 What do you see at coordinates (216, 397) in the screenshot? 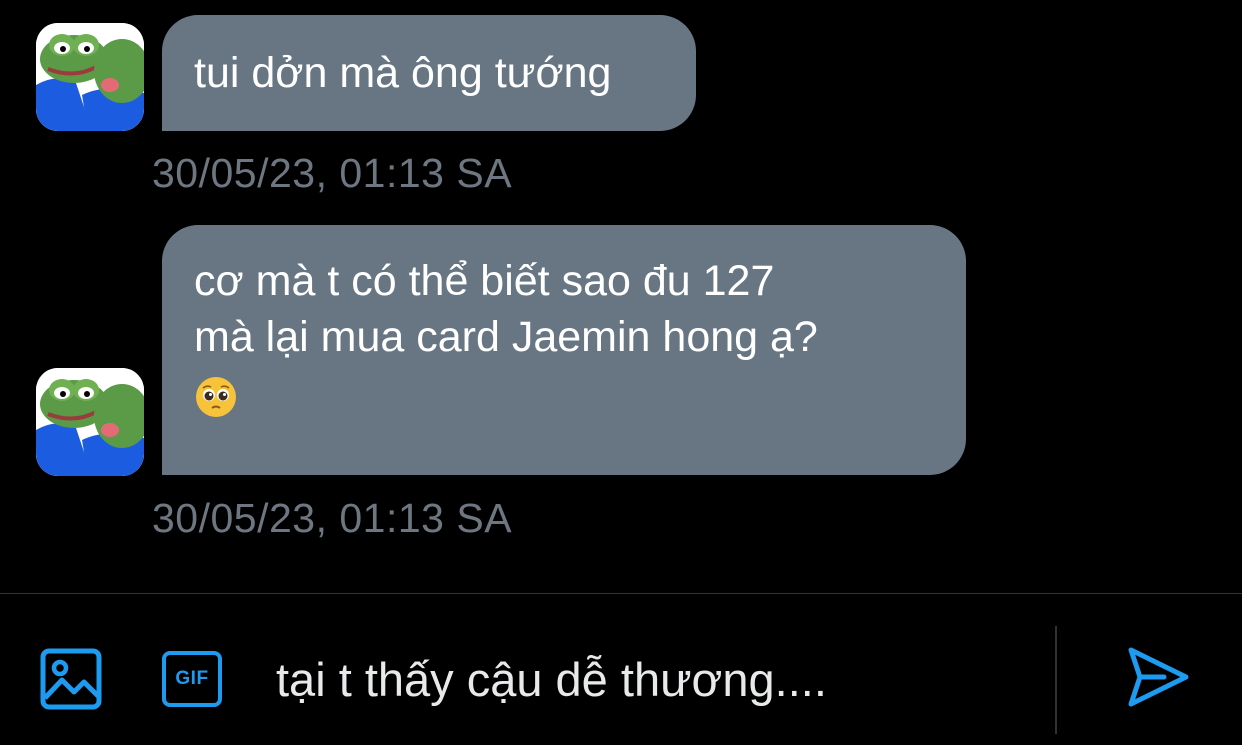
I see `pleading-face-emoji` at bounding box center [216, 397].